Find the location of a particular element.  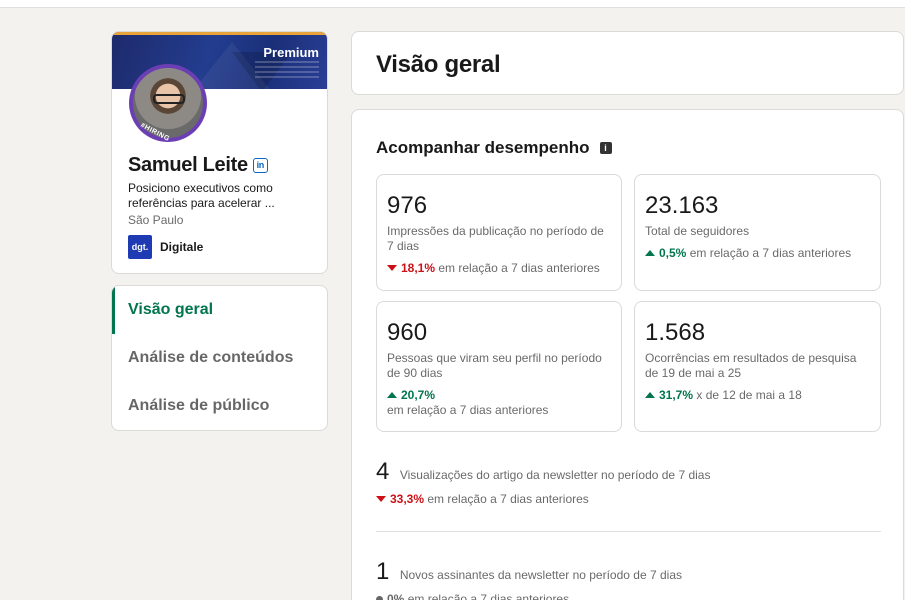

company-name: Digitale is located at coordinates (182, 247).